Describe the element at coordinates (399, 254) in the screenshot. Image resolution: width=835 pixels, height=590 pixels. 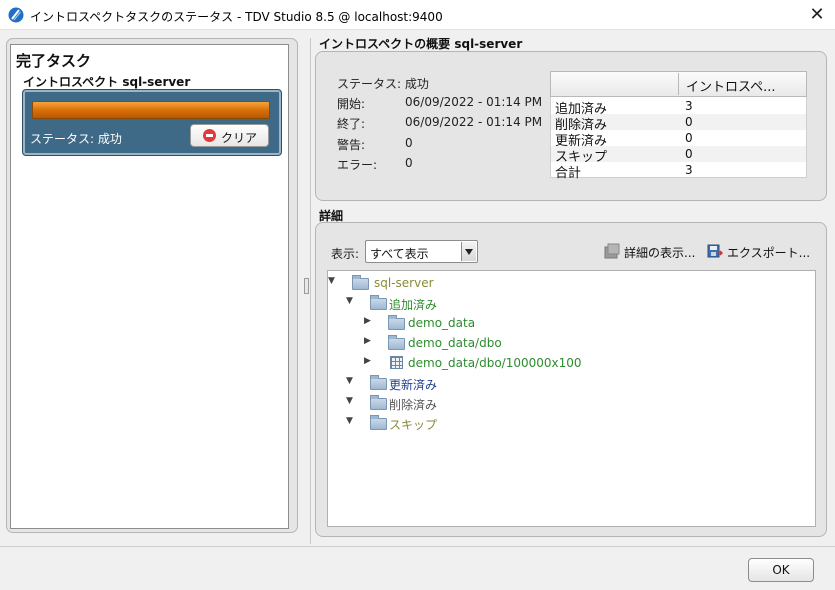
I see `show-filter-value: すべて表示` at that location.